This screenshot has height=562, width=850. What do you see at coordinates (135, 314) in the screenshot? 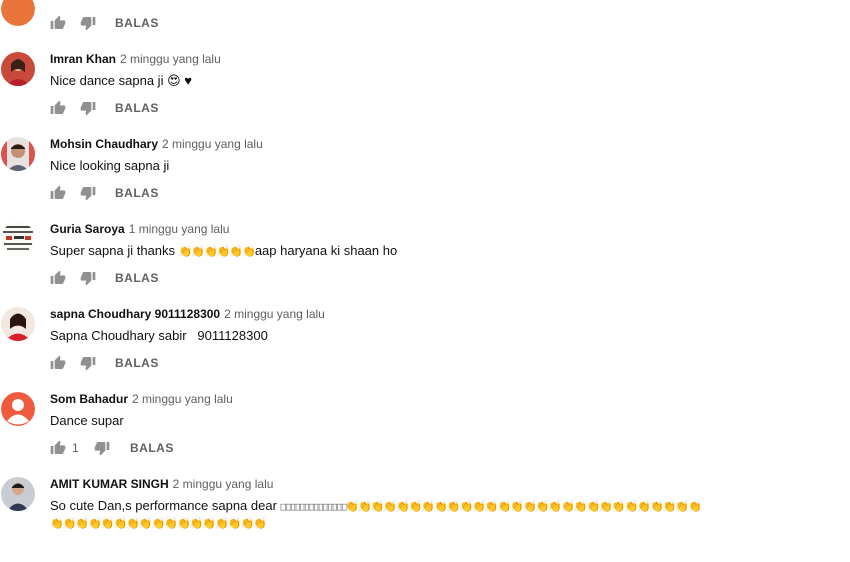
I see `author-name: sapna Choudhary 9011128300` at bounding box center [135, 314].